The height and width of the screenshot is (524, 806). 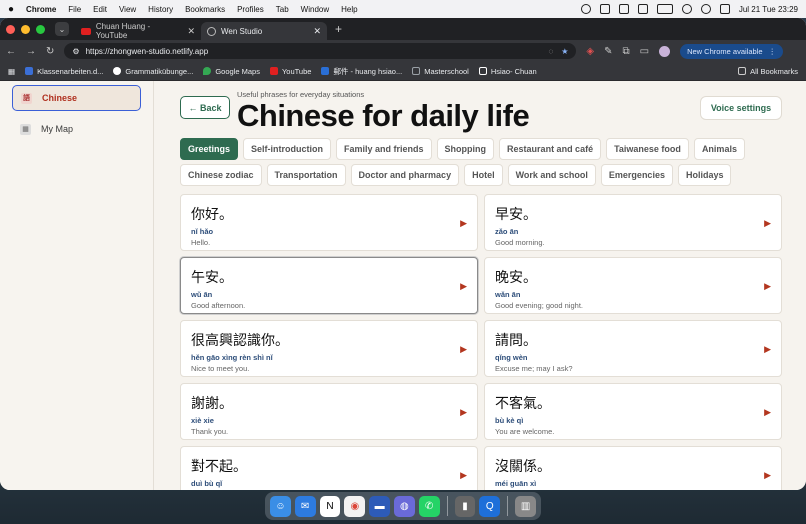 What do you see at coordinates (138, 31) in the screenshot?
I see `tab-youtube: Chuan Huang - YouTube ✕` at bounding box center [138, 31].